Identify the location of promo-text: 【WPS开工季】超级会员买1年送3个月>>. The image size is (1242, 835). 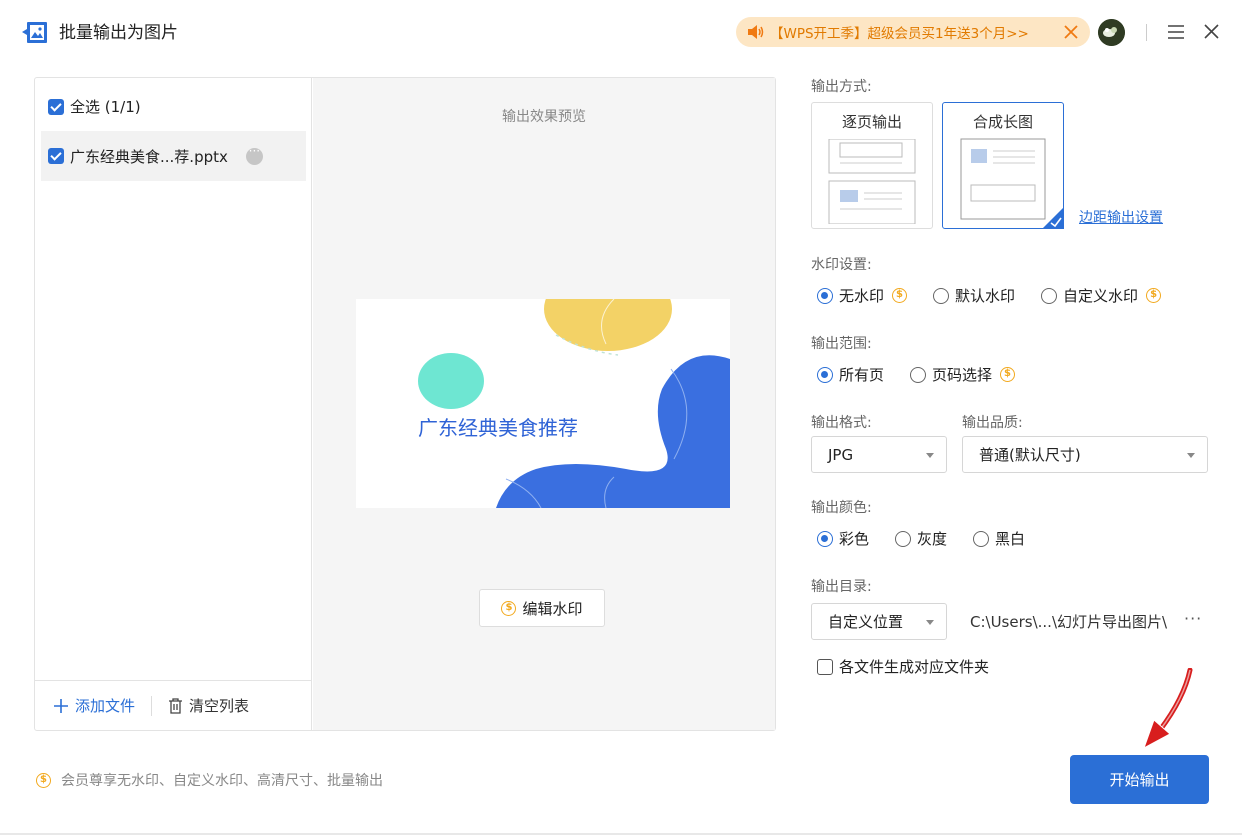
(899, 32).